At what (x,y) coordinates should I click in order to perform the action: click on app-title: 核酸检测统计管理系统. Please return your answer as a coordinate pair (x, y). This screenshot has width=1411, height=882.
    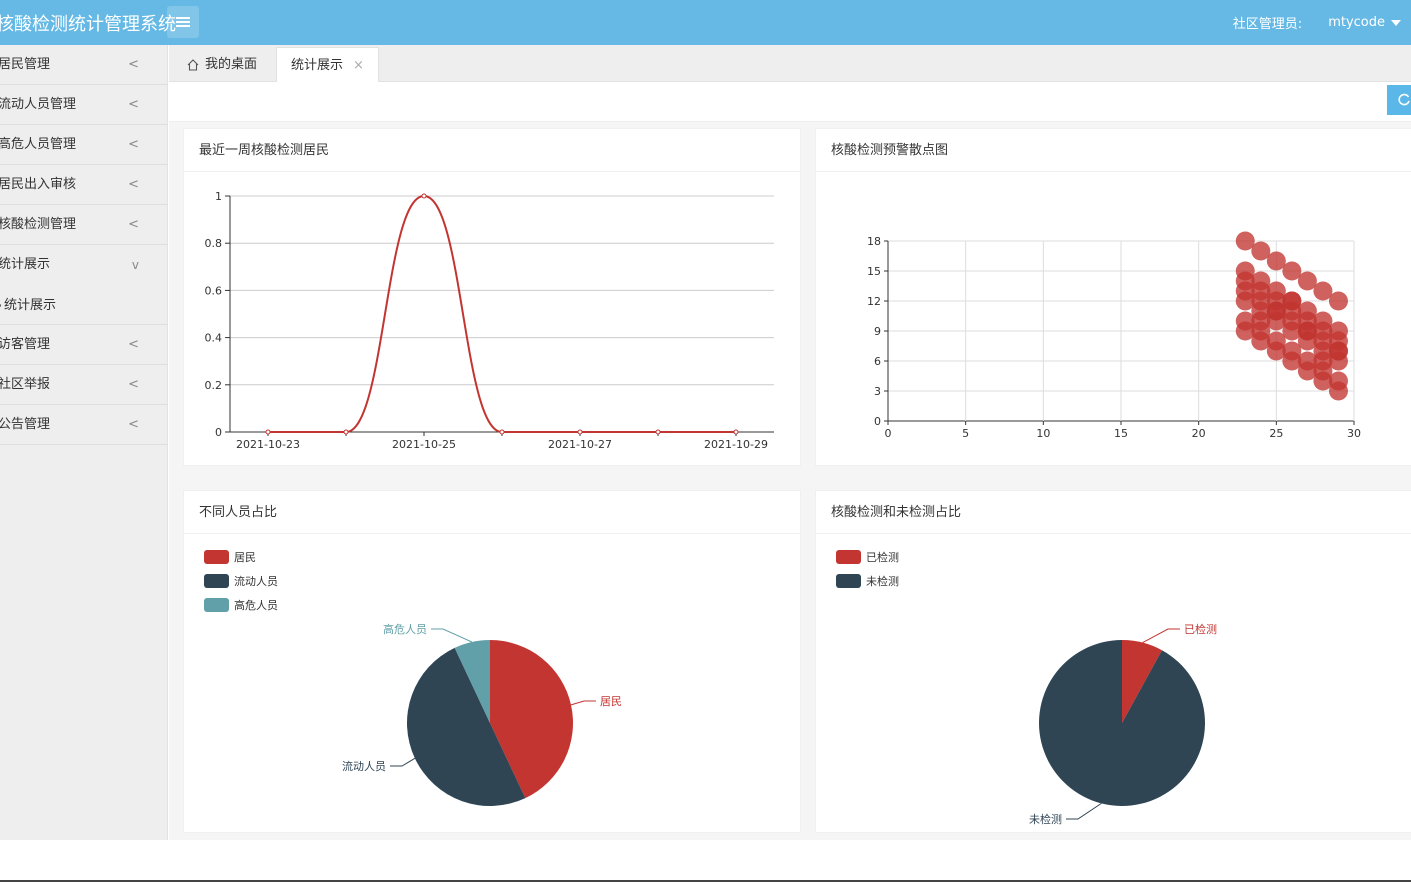
    Looking at the image, I should click on (88, 24).